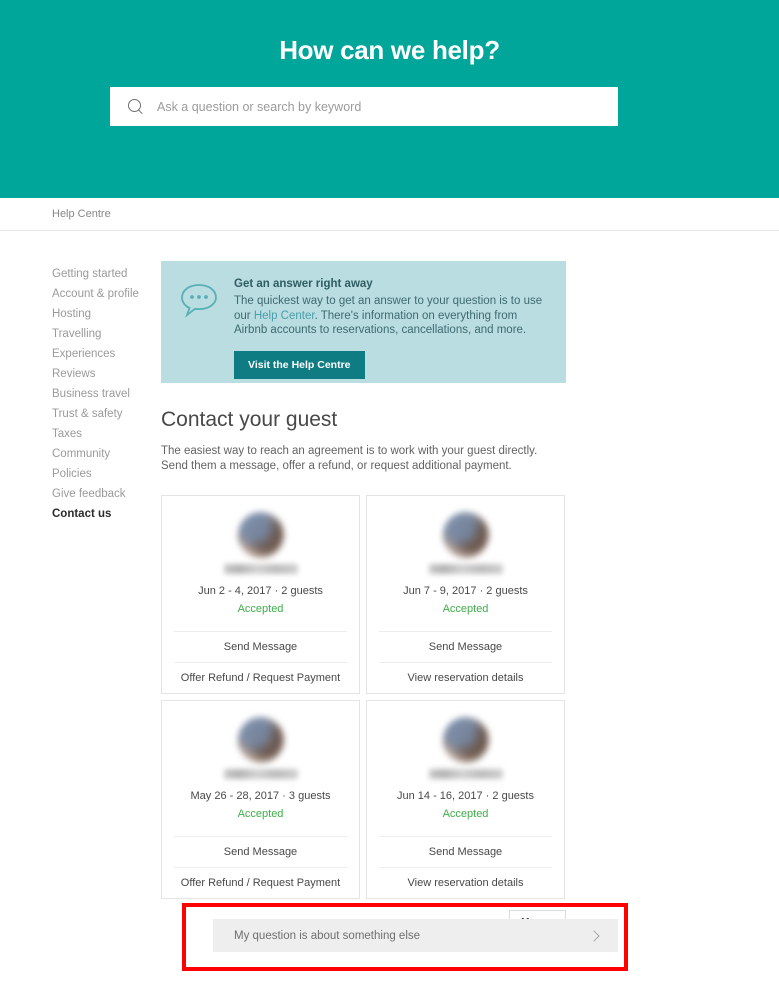 The image size is (779, 999). Describe the element at coordinates (372, 106) in the screenshot. I see `search-input` at that location.